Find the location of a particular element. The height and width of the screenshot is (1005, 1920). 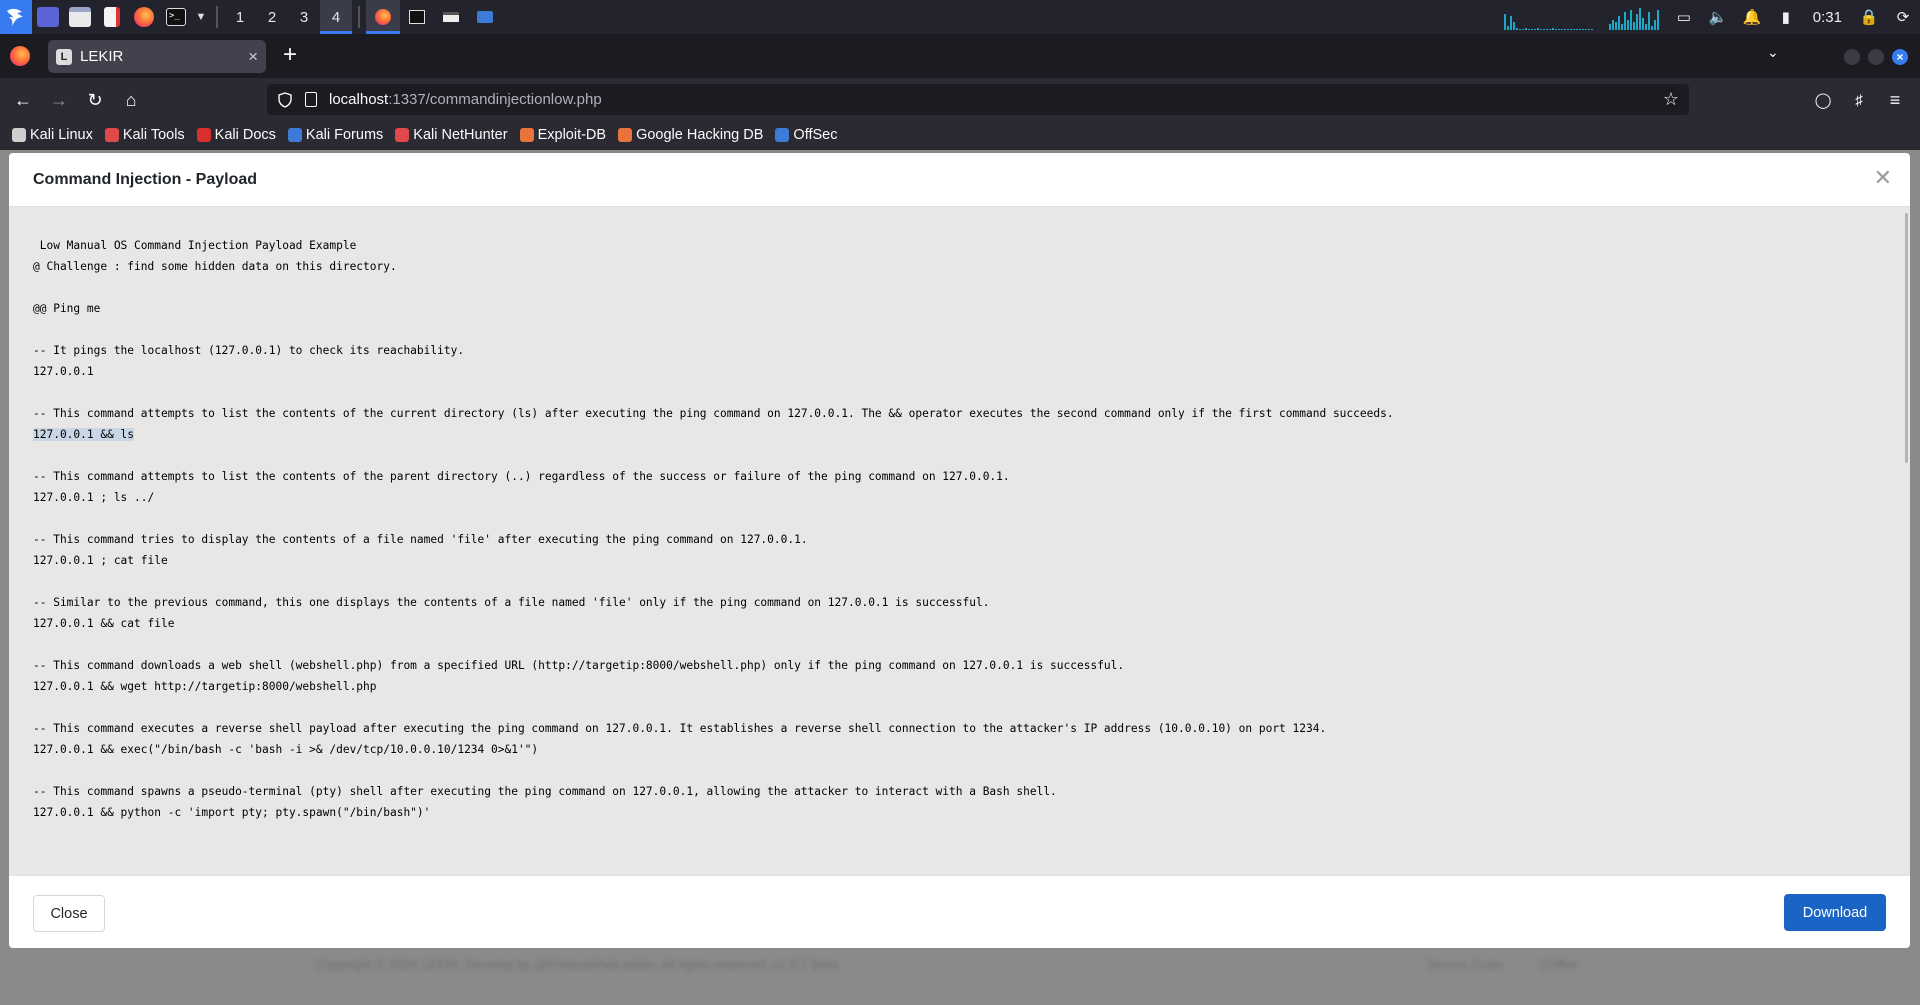

forward-icon: → is located at coordinates (59, 100).